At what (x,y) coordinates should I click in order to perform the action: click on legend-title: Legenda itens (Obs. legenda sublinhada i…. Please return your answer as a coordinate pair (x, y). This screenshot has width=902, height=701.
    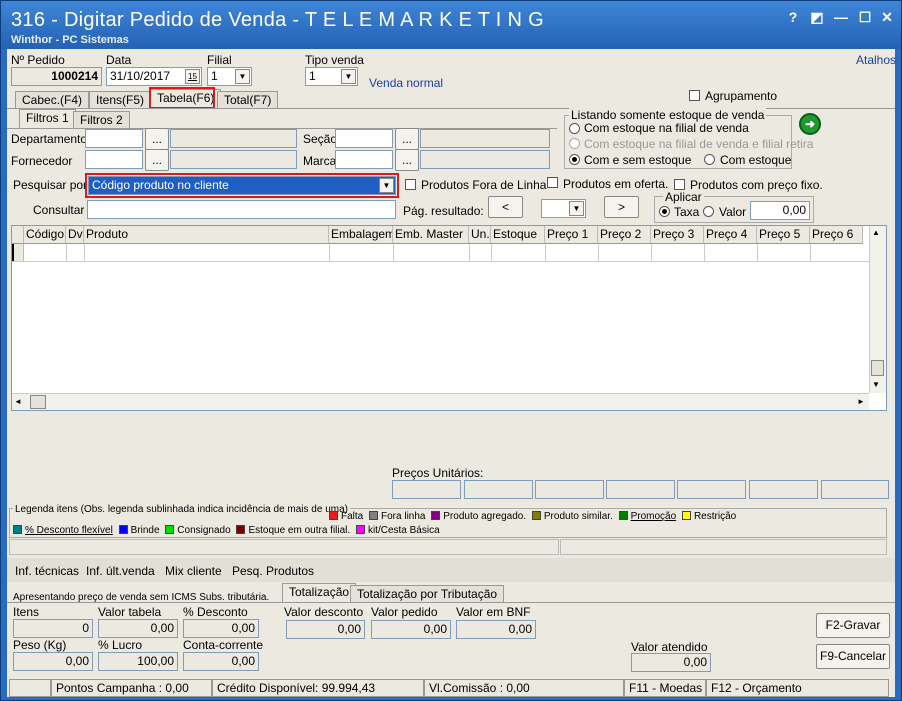
    Looking at the image, I should click on (181, 509).